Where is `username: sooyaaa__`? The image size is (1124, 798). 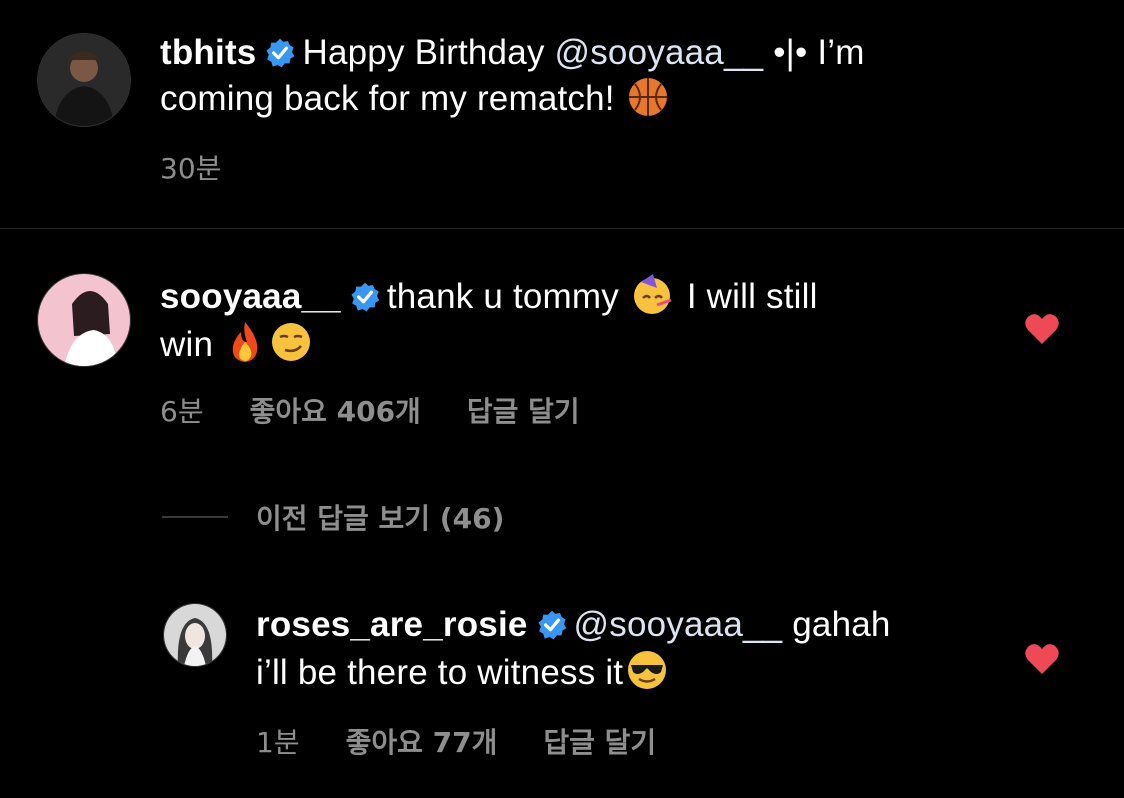 username: sooyaaa__ is located at coordinates (250, 296).